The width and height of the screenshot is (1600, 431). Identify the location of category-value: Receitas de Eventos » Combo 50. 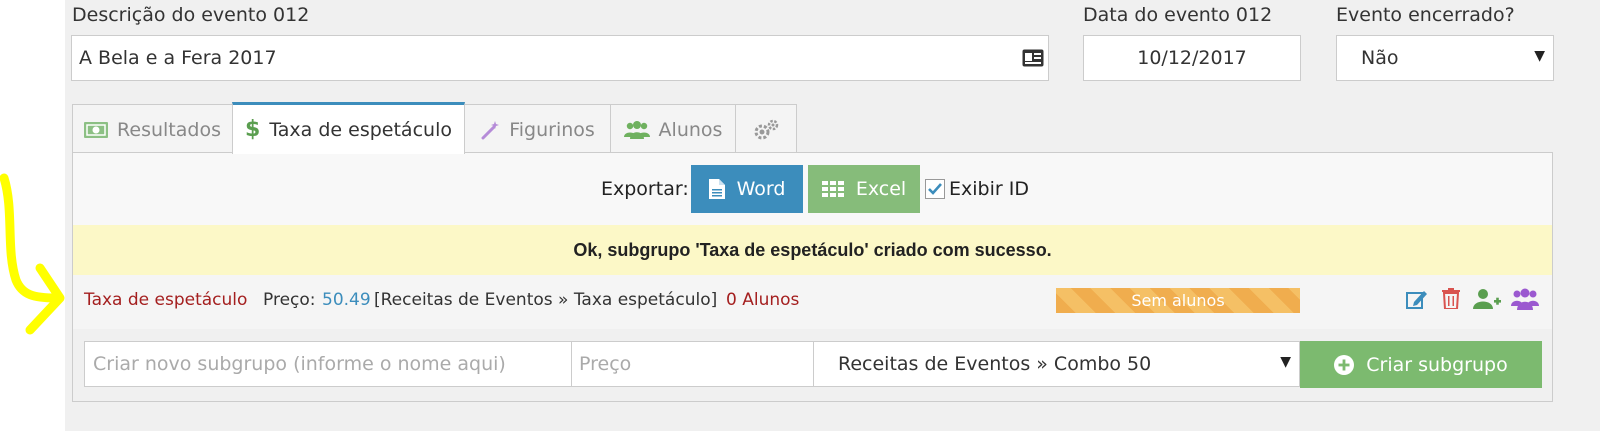
(995, 364).